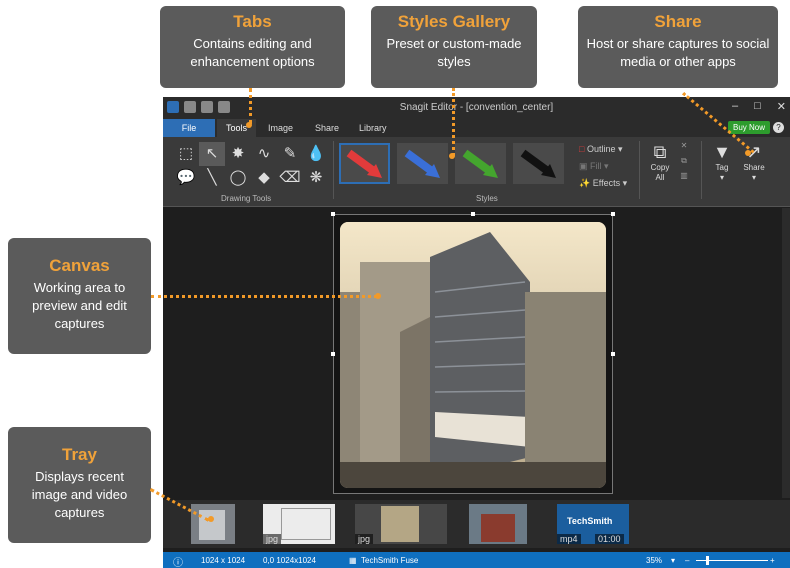  I want to click on blur-tool-icon: 💧, so click(316, 154).